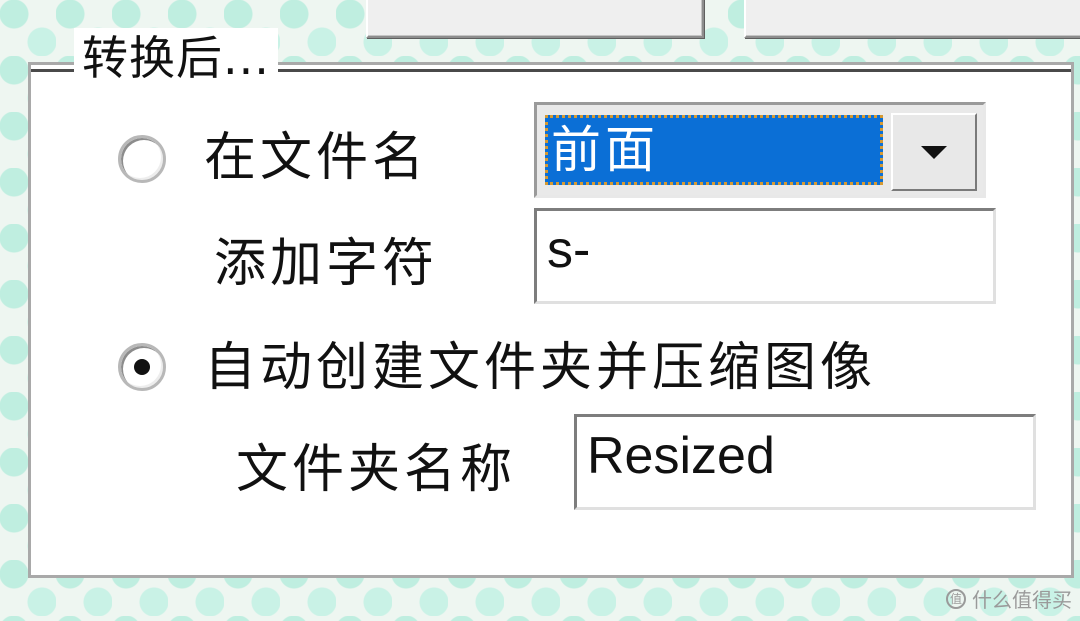  What do you see at coordinates (805, 462) in the screenshot?
I see `folder-name-input: Resized` at bounding box center [805, 462].